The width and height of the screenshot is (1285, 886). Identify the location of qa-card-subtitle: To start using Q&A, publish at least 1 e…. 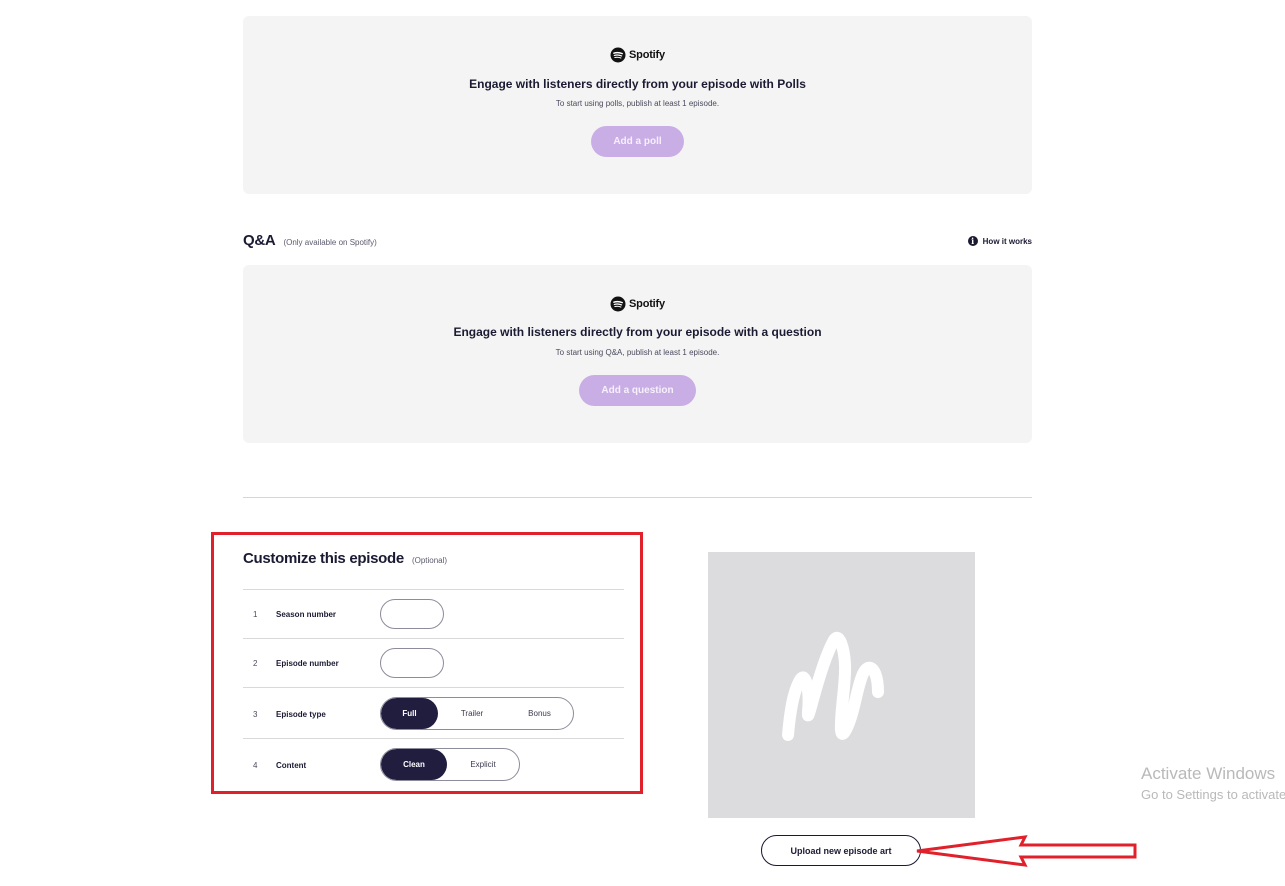
(637, 352).